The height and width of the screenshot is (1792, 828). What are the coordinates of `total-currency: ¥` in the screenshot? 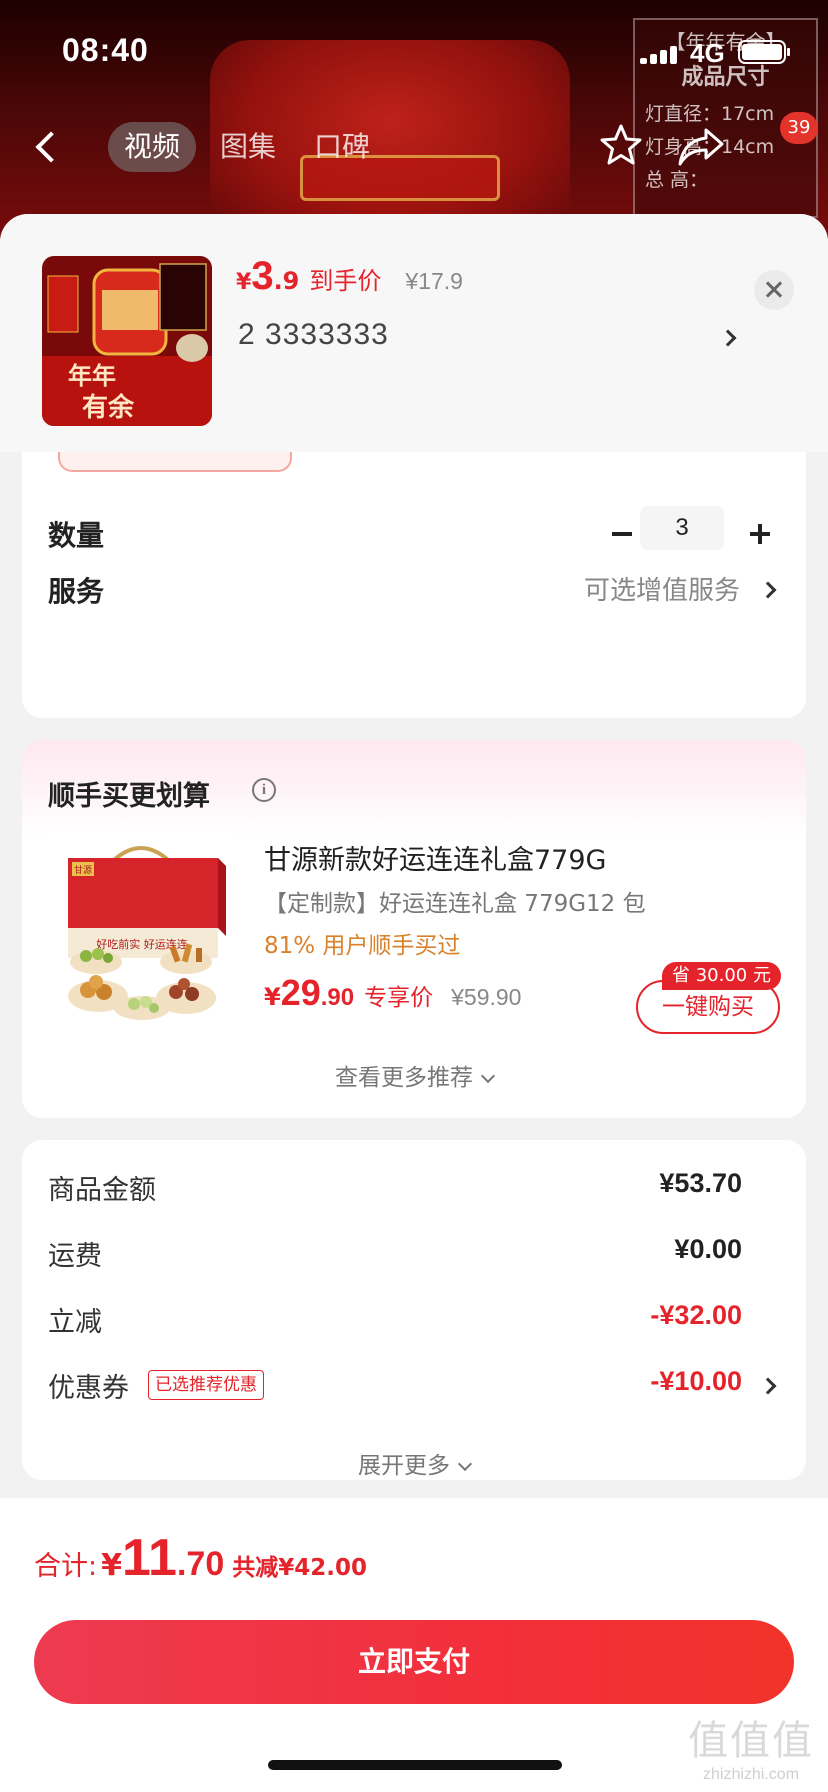 It's located at (111, 1565).